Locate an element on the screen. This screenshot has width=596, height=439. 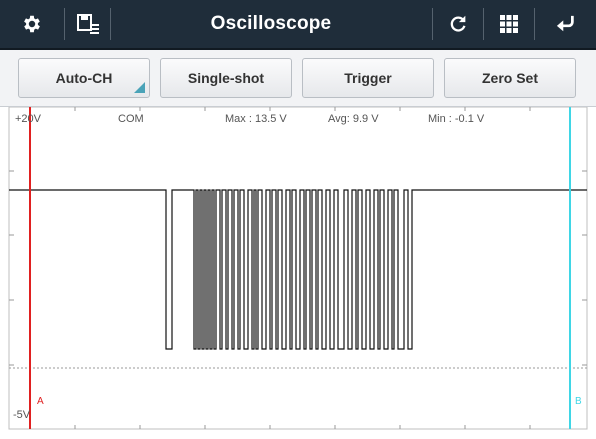
trigger-label: Trigger is located at coordinates (368, 78).